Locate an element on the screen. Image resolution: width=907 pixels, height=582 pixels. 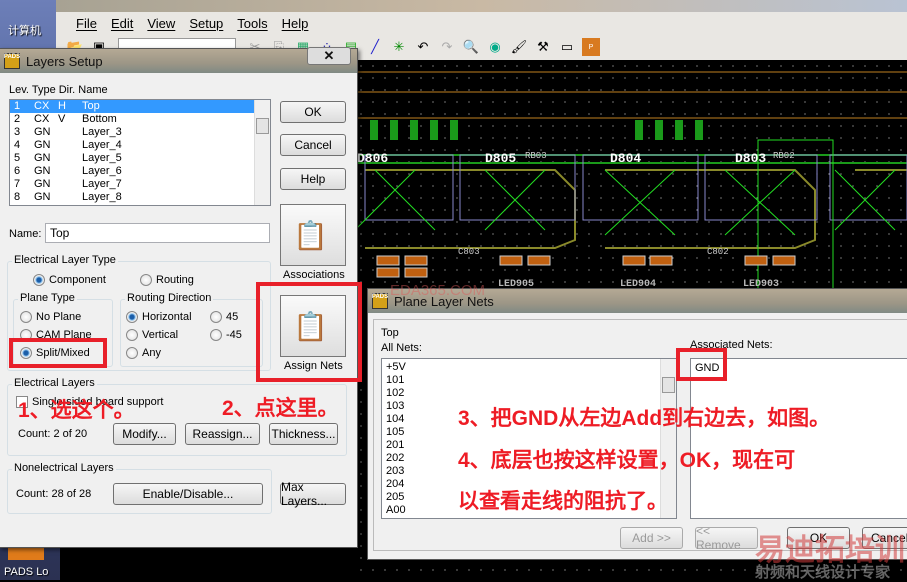
menu-tools: Tools is located at coordinates (252, 23).